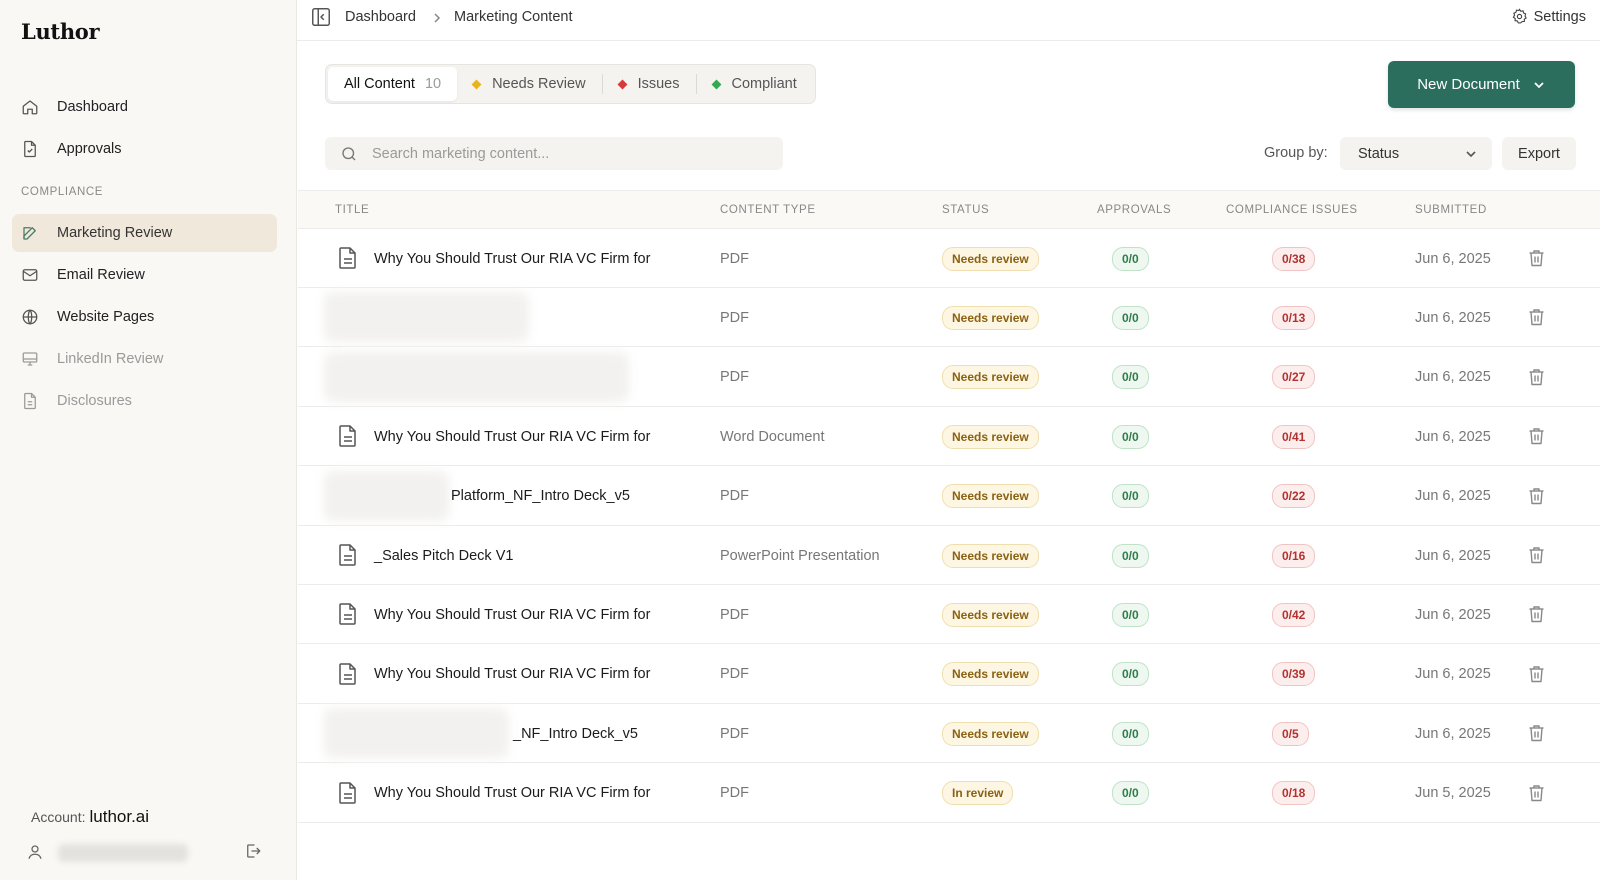 This screenshot has height=880, width=1600. Describe the element at coordinates (1292, 210) in the screenshot. I see `column-header-compliance-issues: COMPLIANCE ISSUES` at that location.